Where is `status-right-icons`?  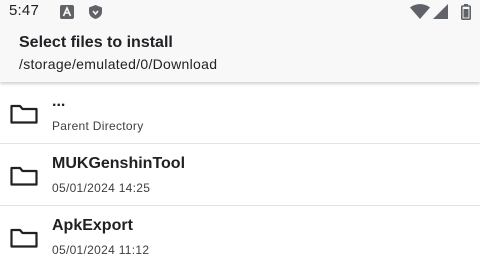
status-right-icons is located at coordinates (441, 12).